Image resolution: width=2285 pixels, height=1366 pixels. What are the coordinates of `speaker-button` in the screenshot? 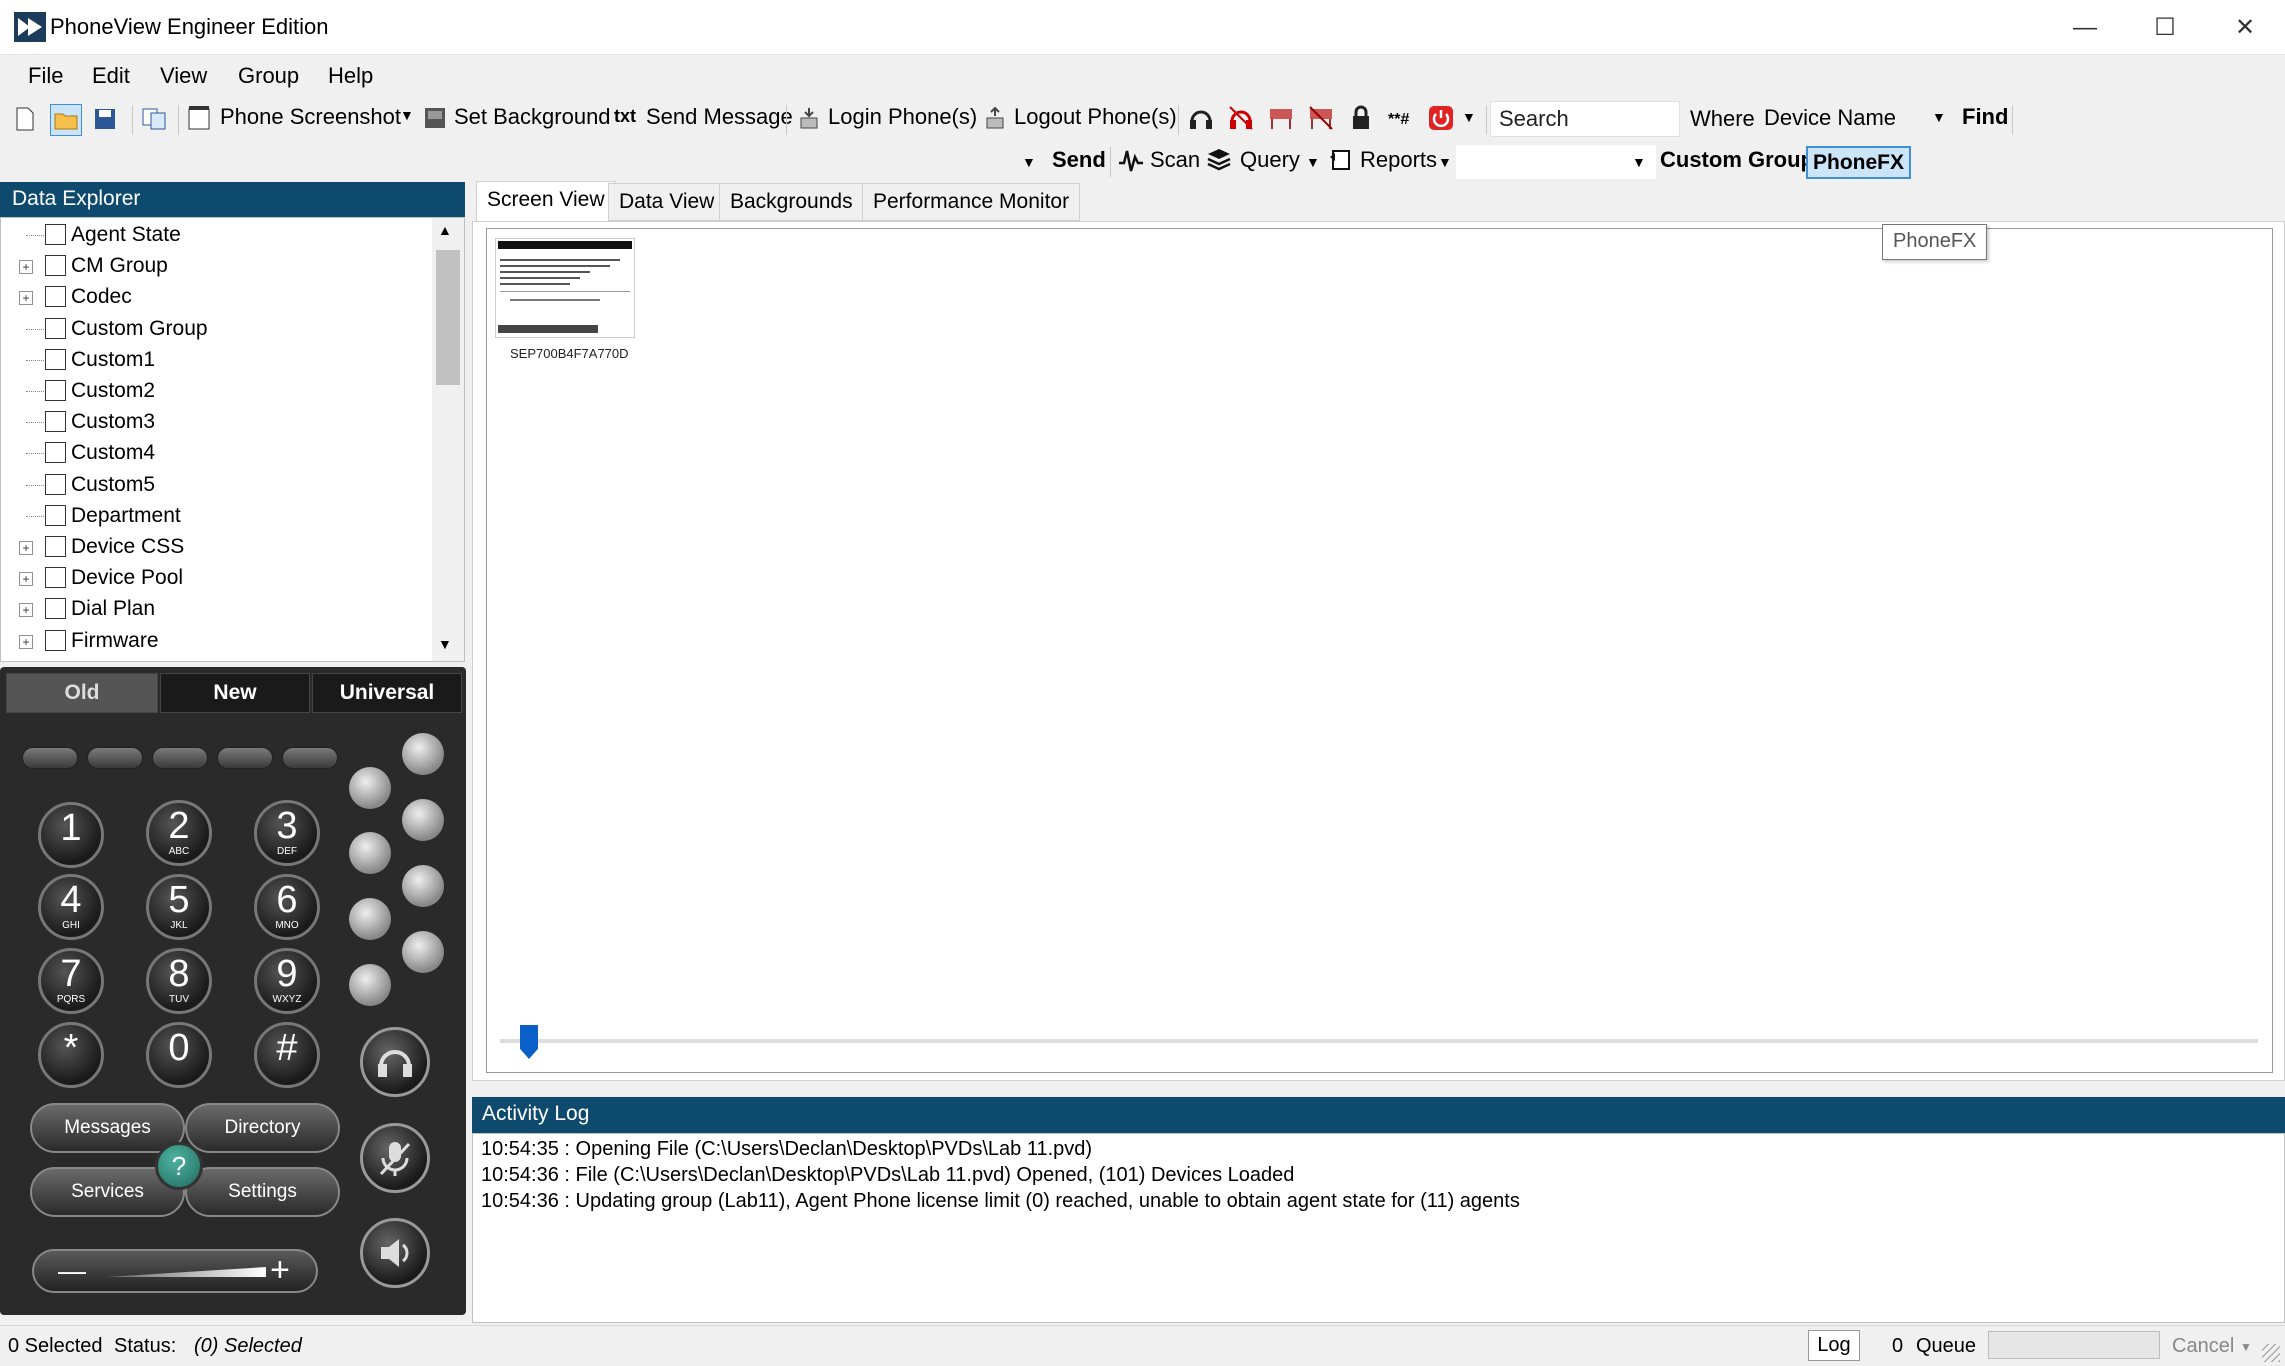 It's located at (395, 1253).